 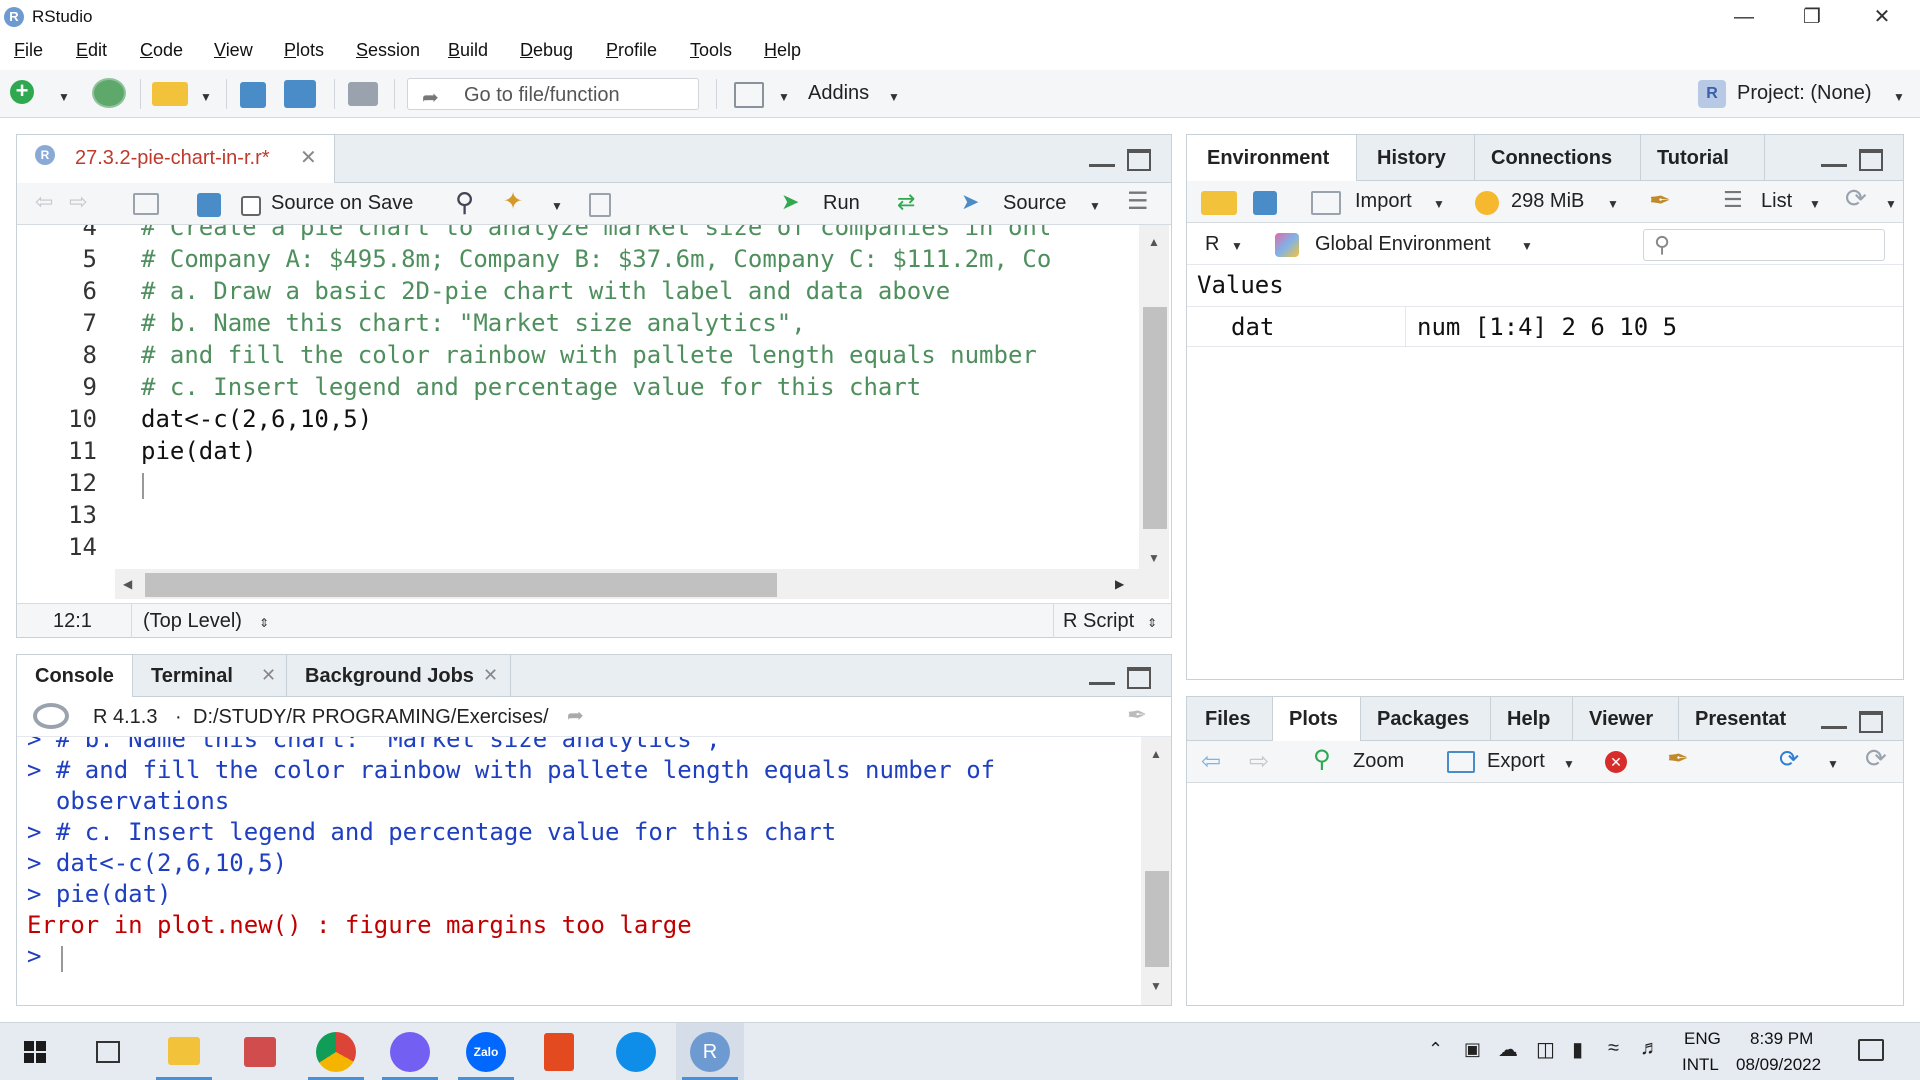 I want to click on publish-icon: ⟳, so click(x=1789, y=759).